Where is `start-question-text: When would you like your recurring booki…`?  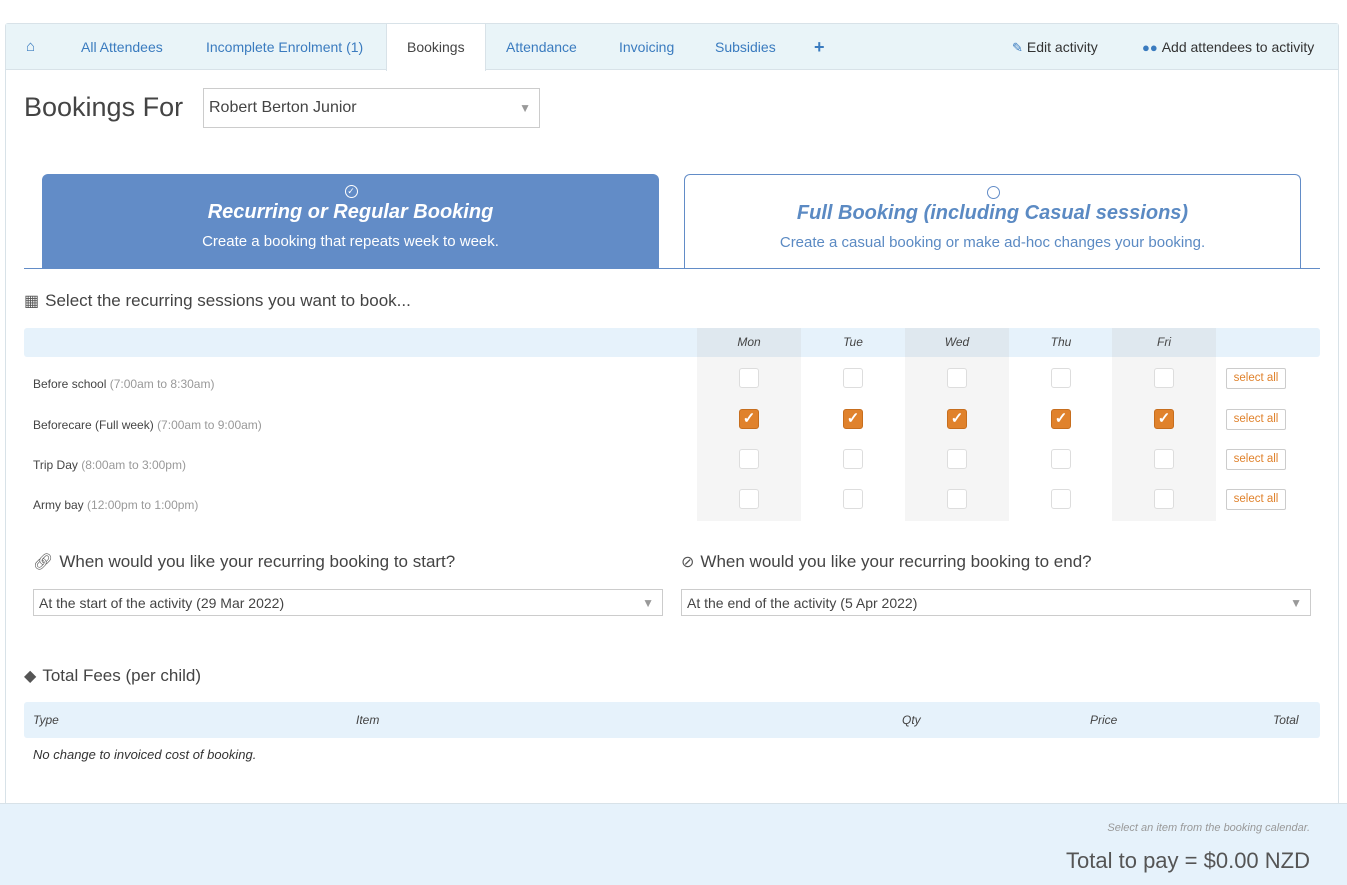
start-question-text: When would you like your recurring booki… is located at coordinates (257, 561).